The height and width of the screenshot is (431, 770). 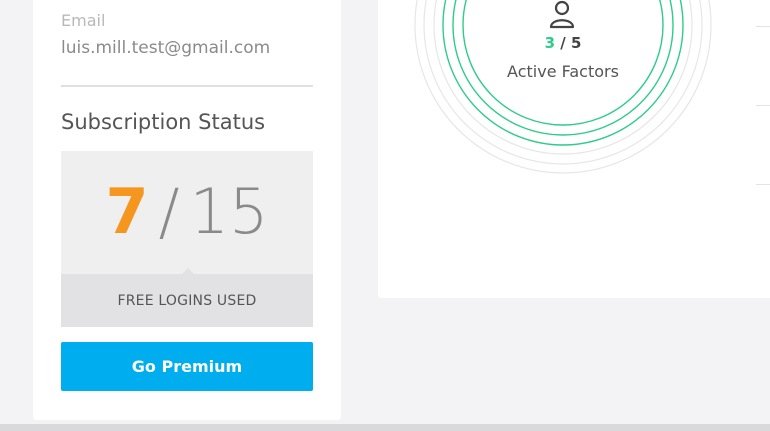 I want to click on page-footer-bar, so click(x=385, y=427).